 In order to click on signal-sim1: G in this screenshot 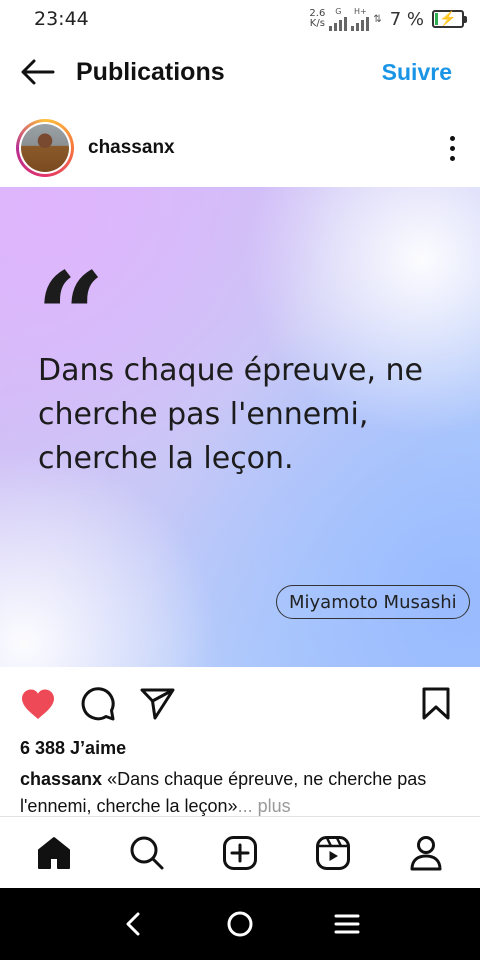, I will do `click(338, 18)`.